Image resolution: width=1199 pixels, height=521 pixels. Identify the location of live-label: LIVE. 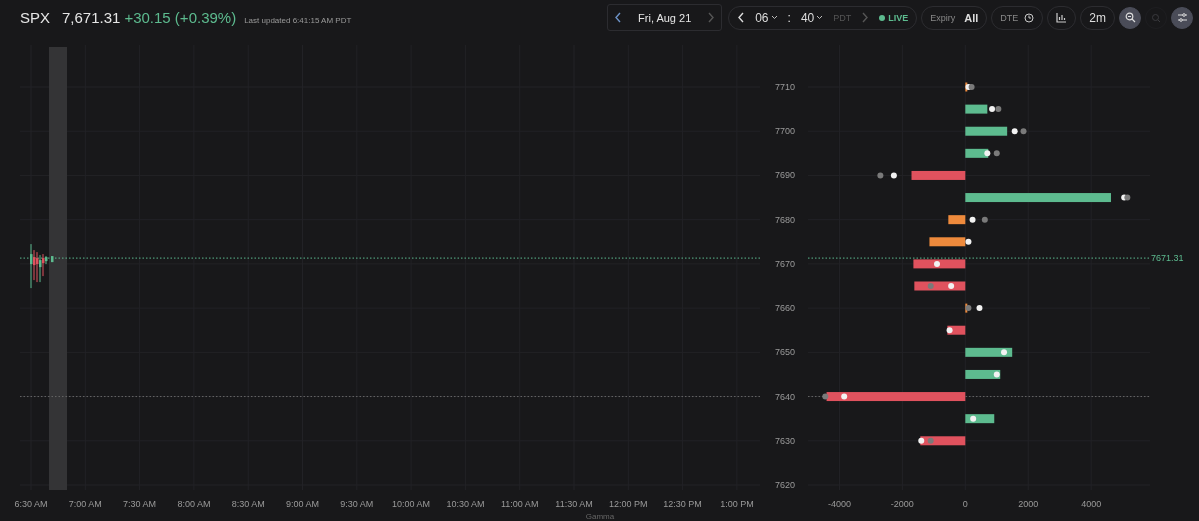
(898, 17).